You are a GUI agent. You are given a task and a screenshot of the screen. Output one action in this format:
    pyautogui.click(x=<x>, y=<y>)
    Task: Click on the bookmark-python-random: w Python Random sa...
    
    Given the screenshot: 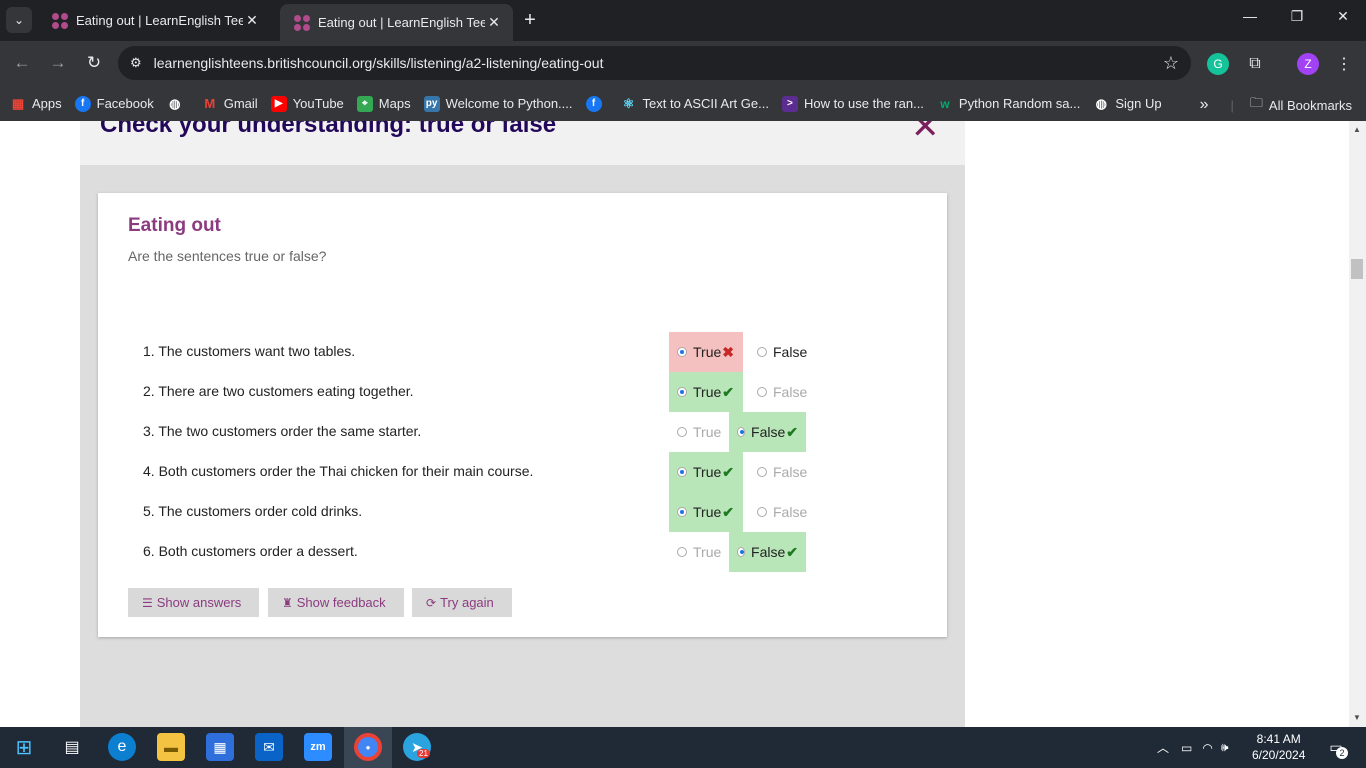 What is the action you would take?
    pyautogui.click(x=1008, y=104)
    